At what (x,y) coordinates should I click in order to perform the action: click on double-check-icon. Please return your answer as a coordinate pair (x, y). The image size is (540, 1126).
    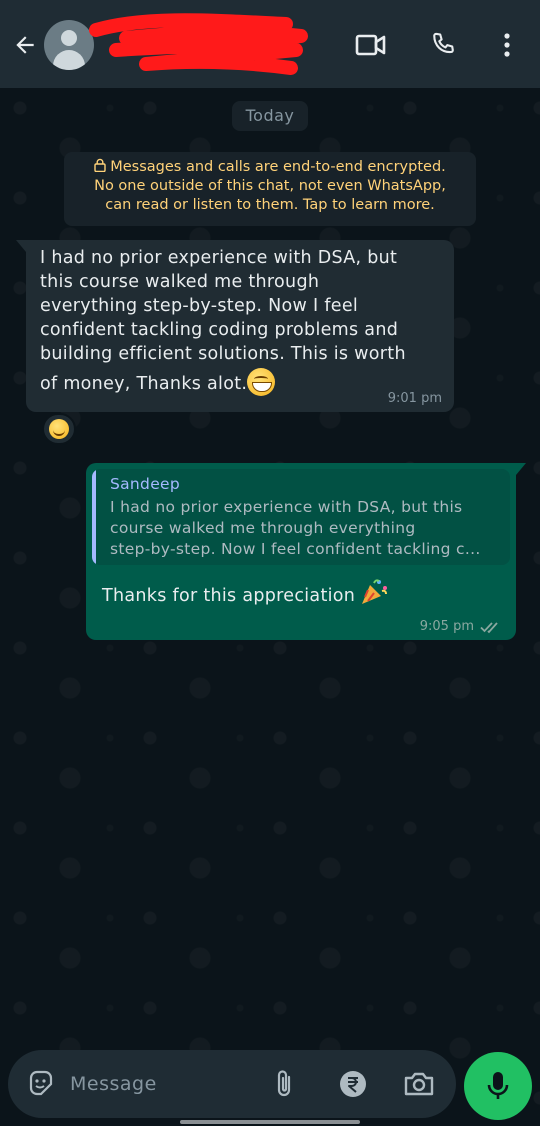
    Looking at the image, I should click on (489, 627).